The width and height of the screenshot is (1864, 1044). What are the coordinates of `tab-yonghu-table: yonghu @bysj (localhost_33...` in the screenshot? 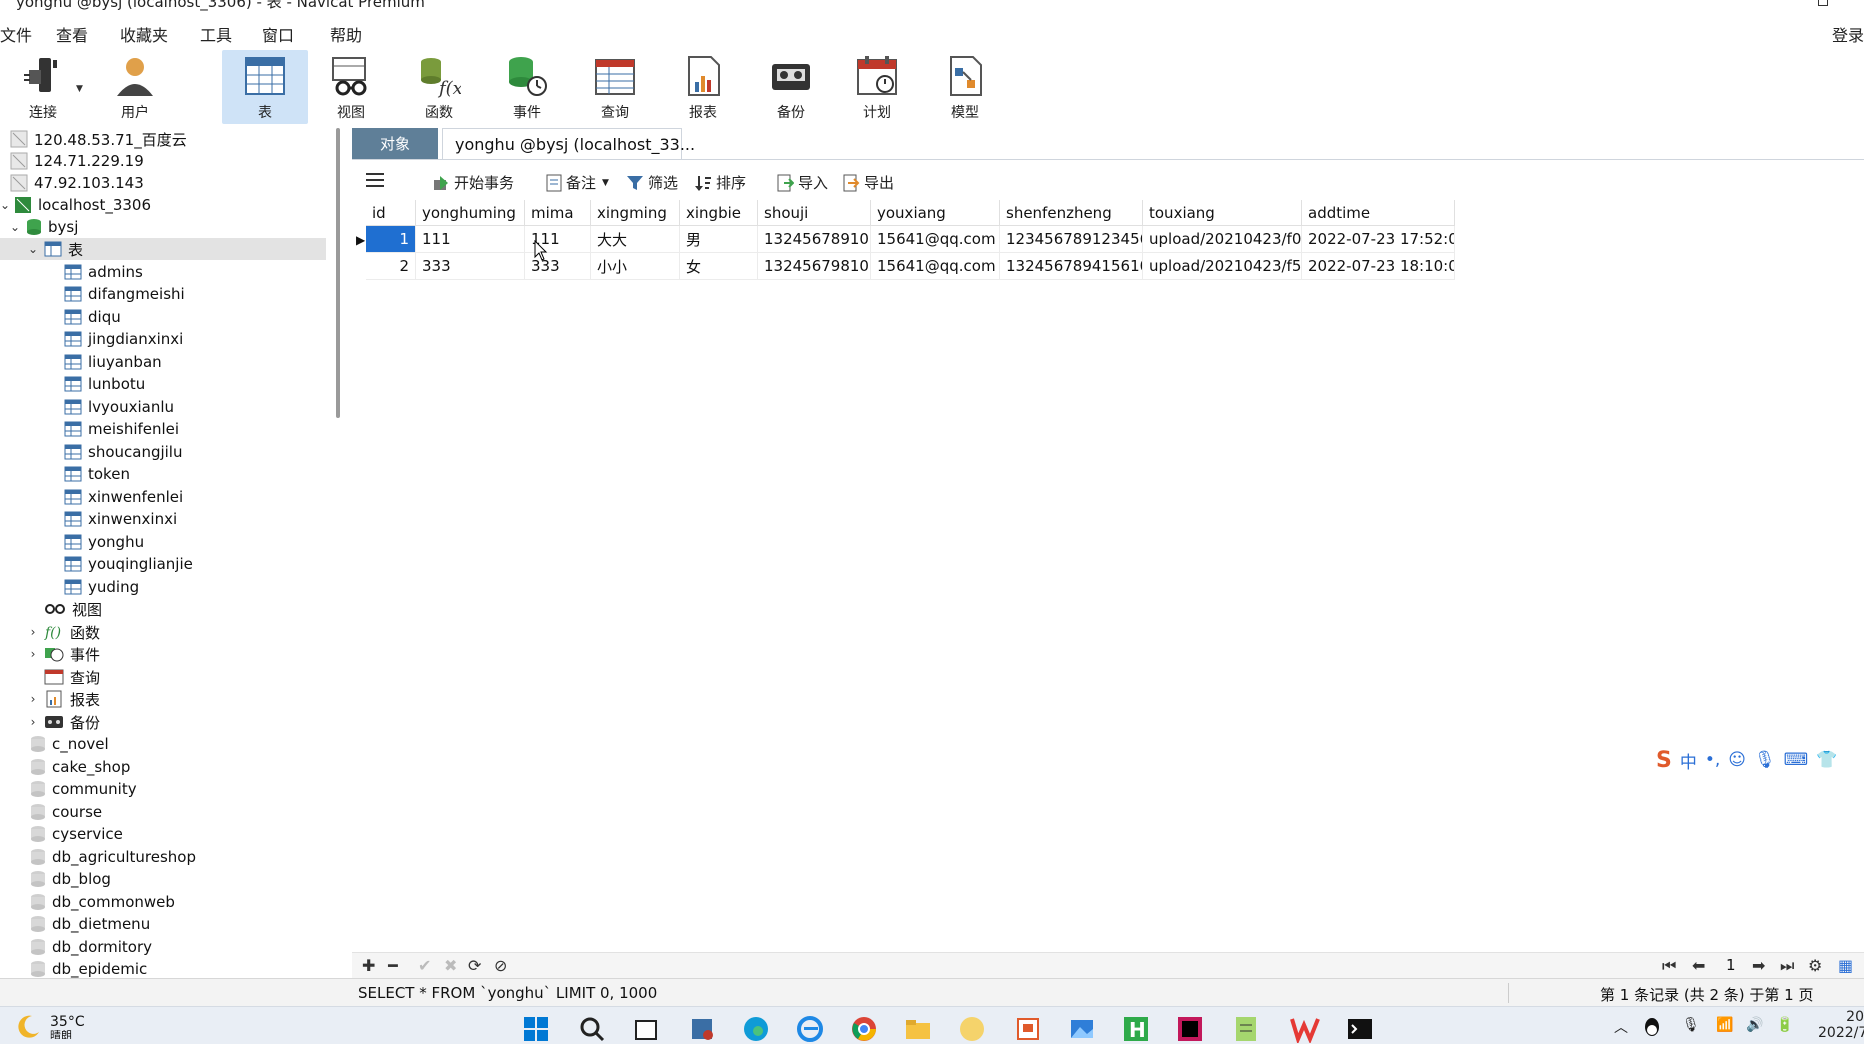 It's located at (568, 143).